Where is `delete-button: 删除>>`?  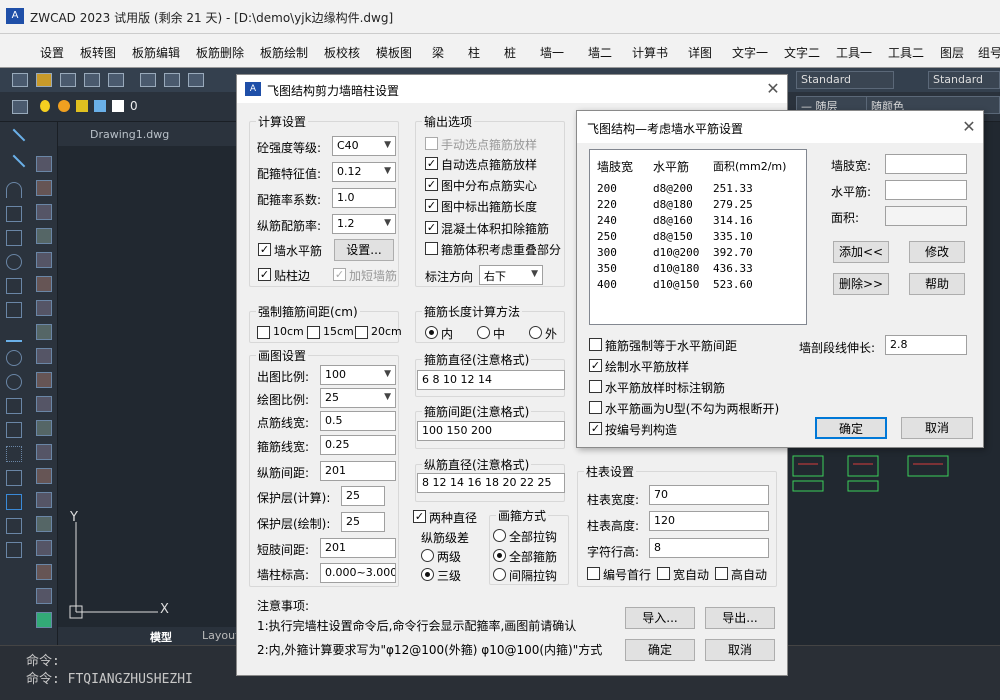 delete-button: 删除>> is located at coordinates (861, 284).